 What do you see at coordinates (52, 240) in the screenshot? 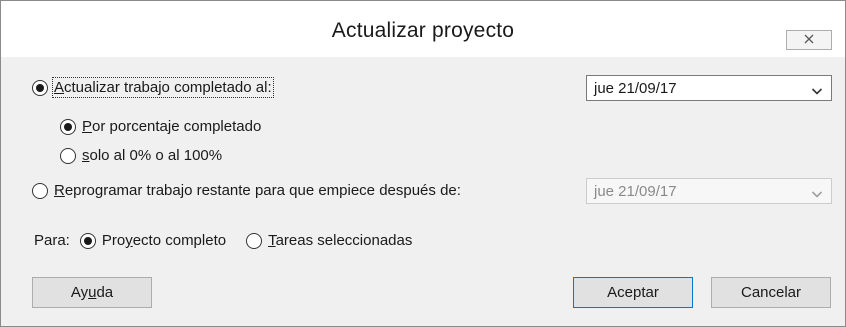
I see `scope-label: Para:` at bounding box center [52, 240].